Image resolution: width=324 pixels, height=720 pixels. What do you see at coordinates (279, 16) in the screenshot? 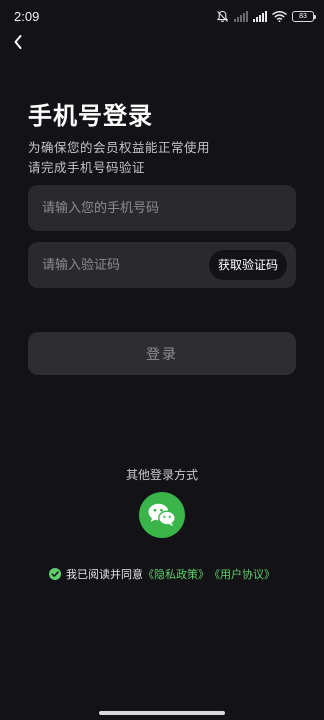
I see `wifi-icon` at bounding box center [279, 16].